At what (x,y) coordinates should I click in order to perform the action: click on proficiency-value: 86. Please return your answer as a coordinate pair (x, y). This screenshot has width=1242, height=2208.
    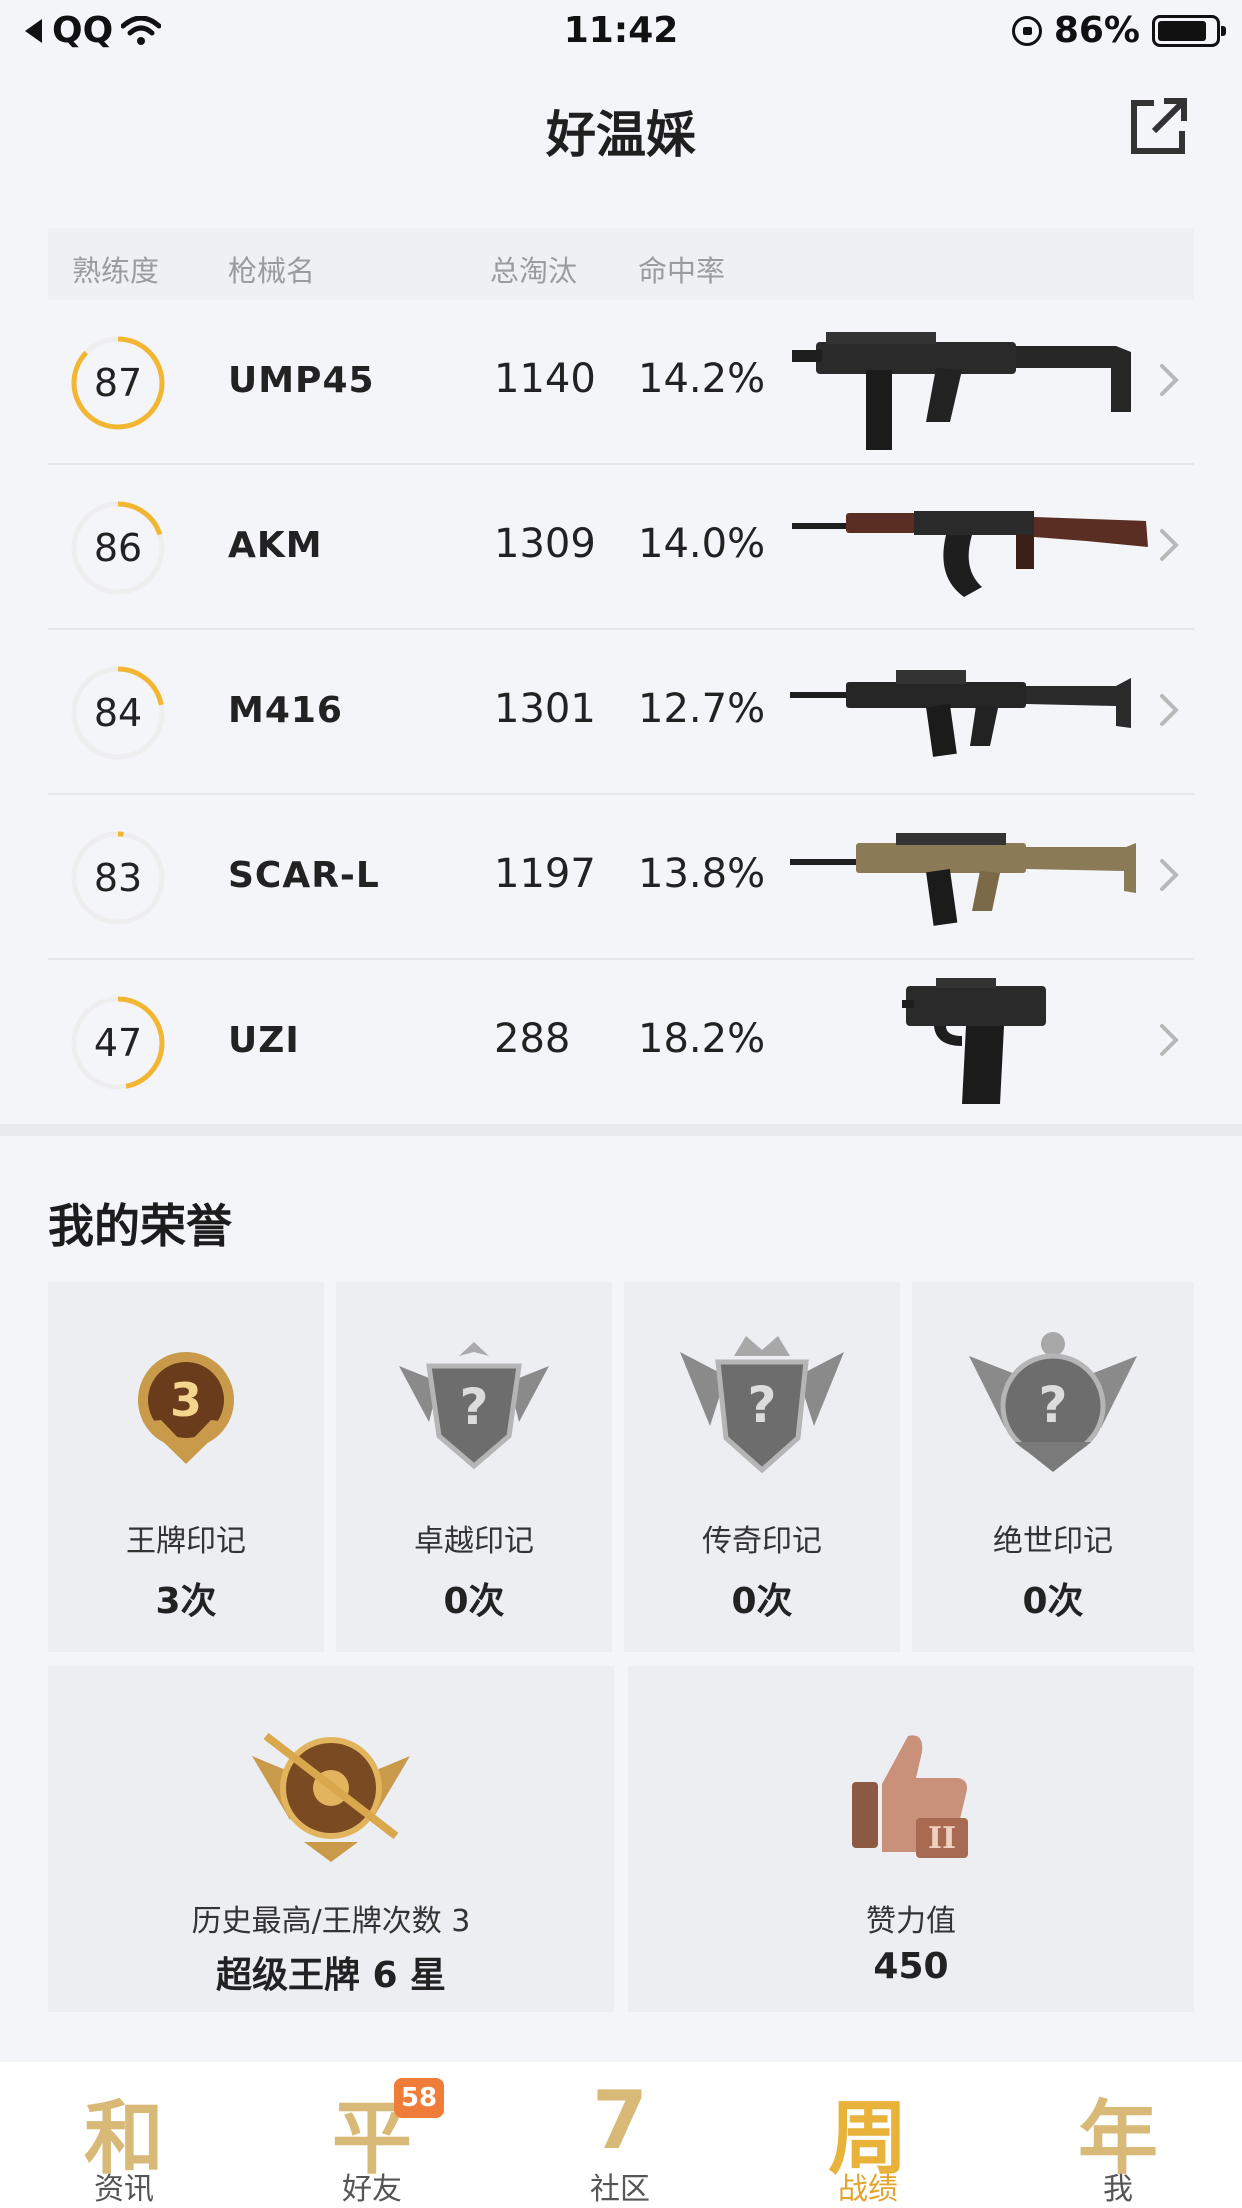
    Looking at the image, I should click on (118, 548).